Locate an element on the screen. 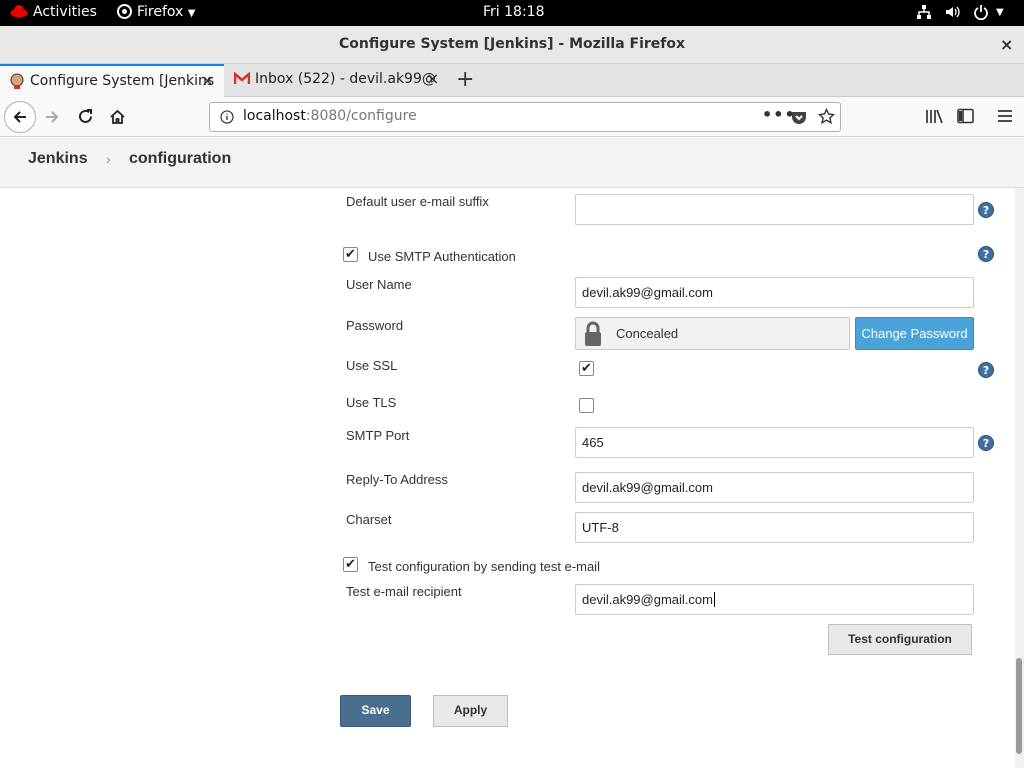 Image resolution: width=1024 pixels, height=768 pixels. use-tls-label: Use TLS is located at coordinates (371, 402).